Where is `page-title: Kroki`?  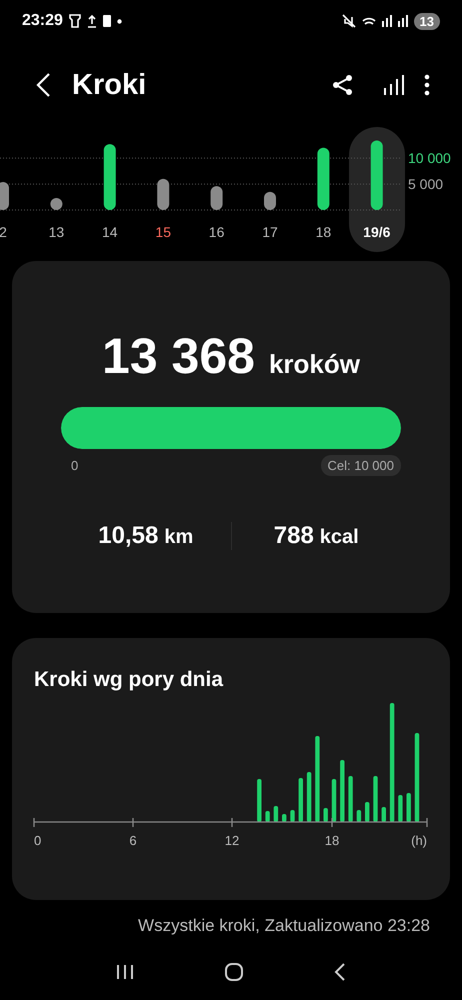
page-title: Kroki is located at coordinates (109, 85).